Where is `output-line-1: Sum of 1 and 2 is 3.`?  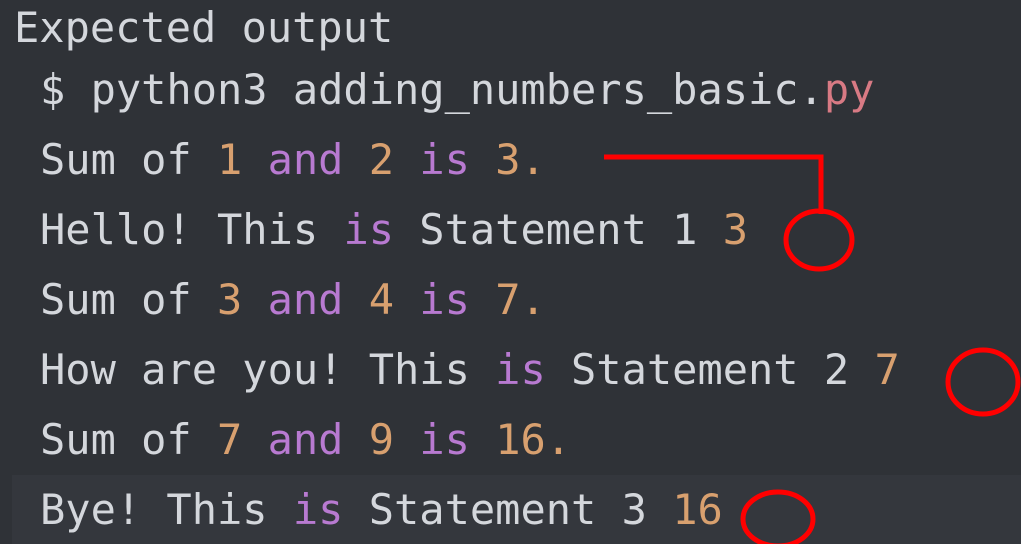
output-line-1: Sum of 1 and 2 is 3. is located at coordinates (293, 160).